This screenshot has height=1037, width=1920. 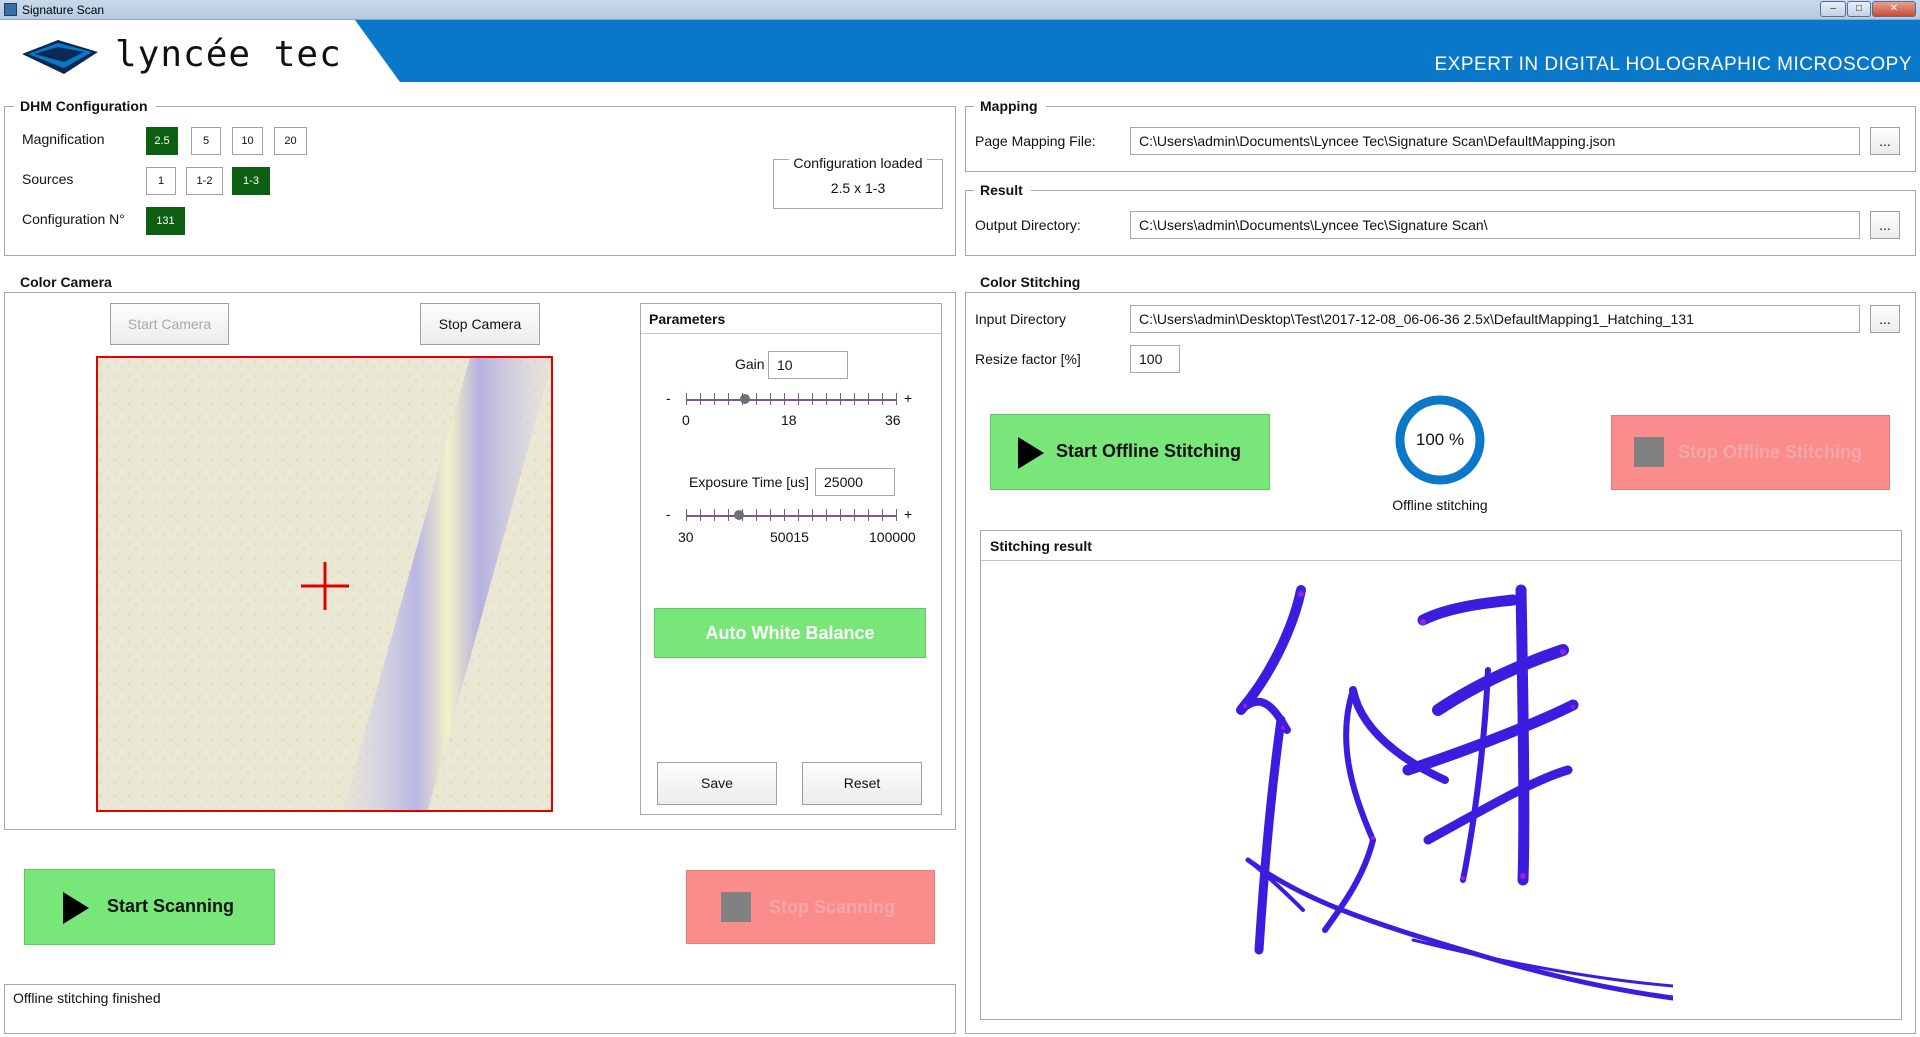 I want to click on configuration-number-value: 131, so click(x=165, y=221).